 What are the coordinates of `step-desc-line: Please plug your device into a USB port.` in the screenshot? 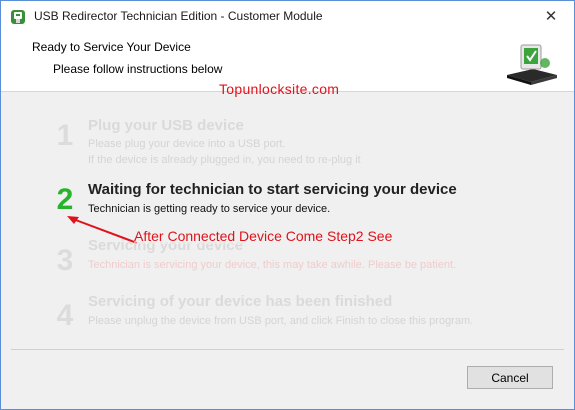 It's located at (187, 144).